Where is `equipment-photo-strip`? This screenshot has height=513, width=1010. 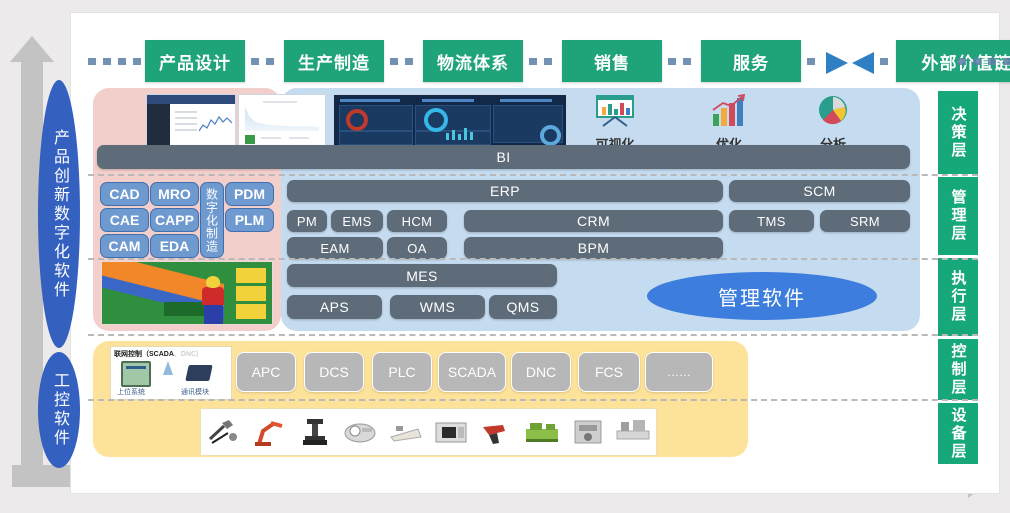 equipment-photo-strip is located at coordinates (428, 432).